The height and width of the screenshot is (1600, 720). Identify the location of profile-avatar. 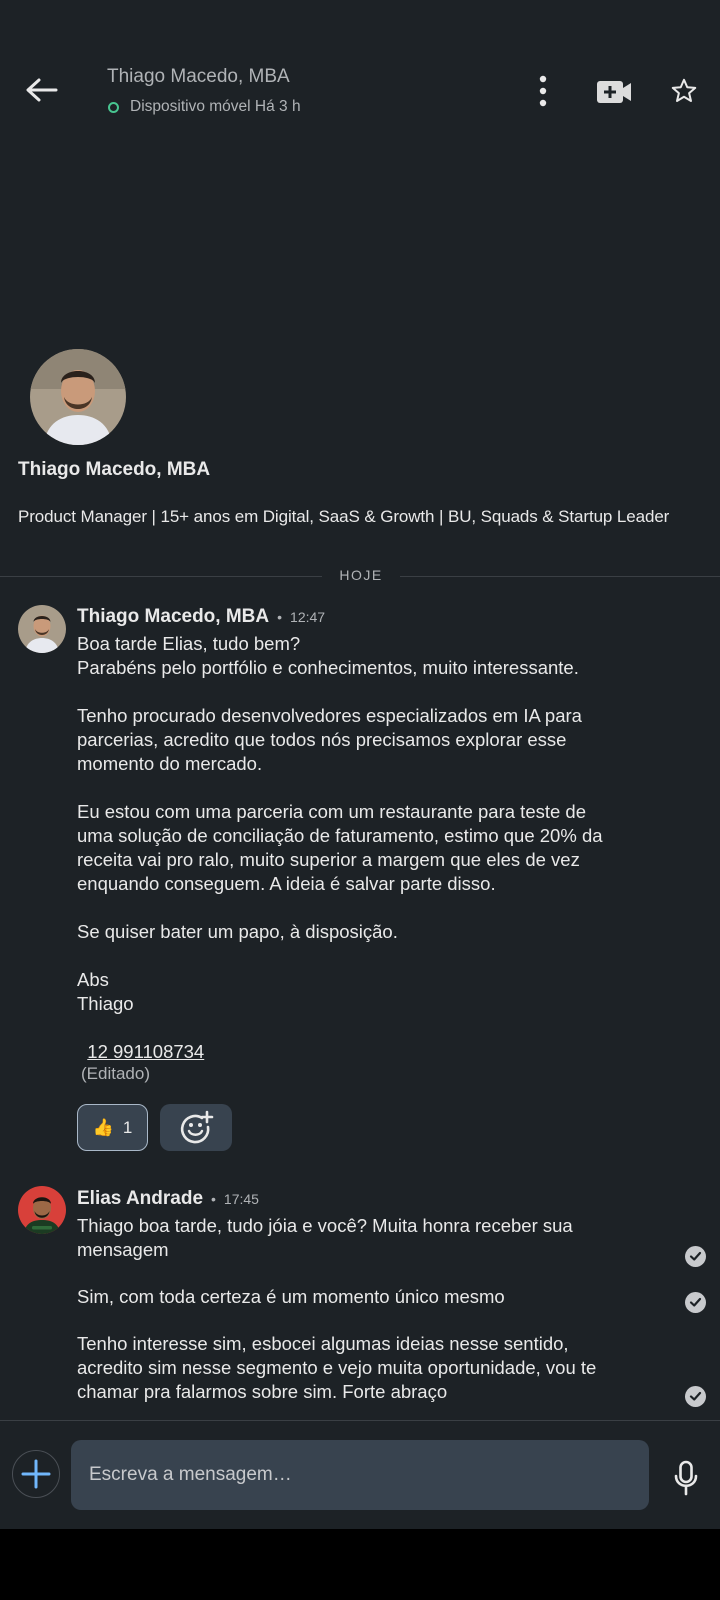
(78, 397).